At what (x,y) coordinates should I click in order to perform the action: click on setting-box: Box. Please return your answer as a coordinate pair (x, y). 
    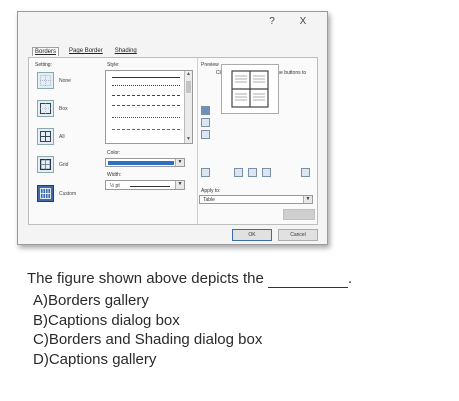
    Looking at the image, I should click on (67, 110).